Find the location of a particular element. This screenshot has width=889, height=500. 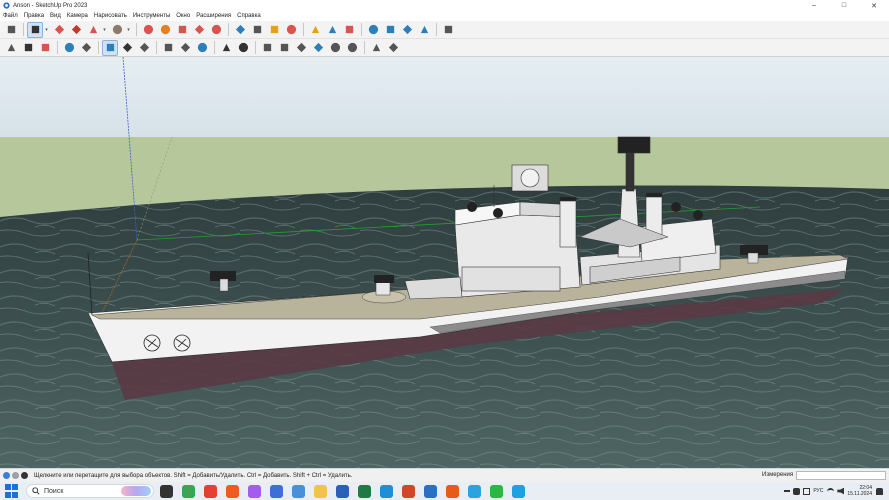

zoom-extents-tool-button is located at coordinates (349, 30).